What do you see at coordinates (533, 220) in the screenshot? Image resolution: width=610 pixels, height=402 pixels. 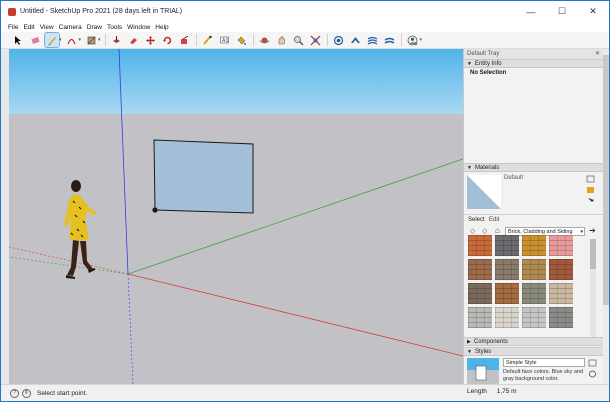 I see `materials-tabs: Select Edit` at bounding box center [533, 220].